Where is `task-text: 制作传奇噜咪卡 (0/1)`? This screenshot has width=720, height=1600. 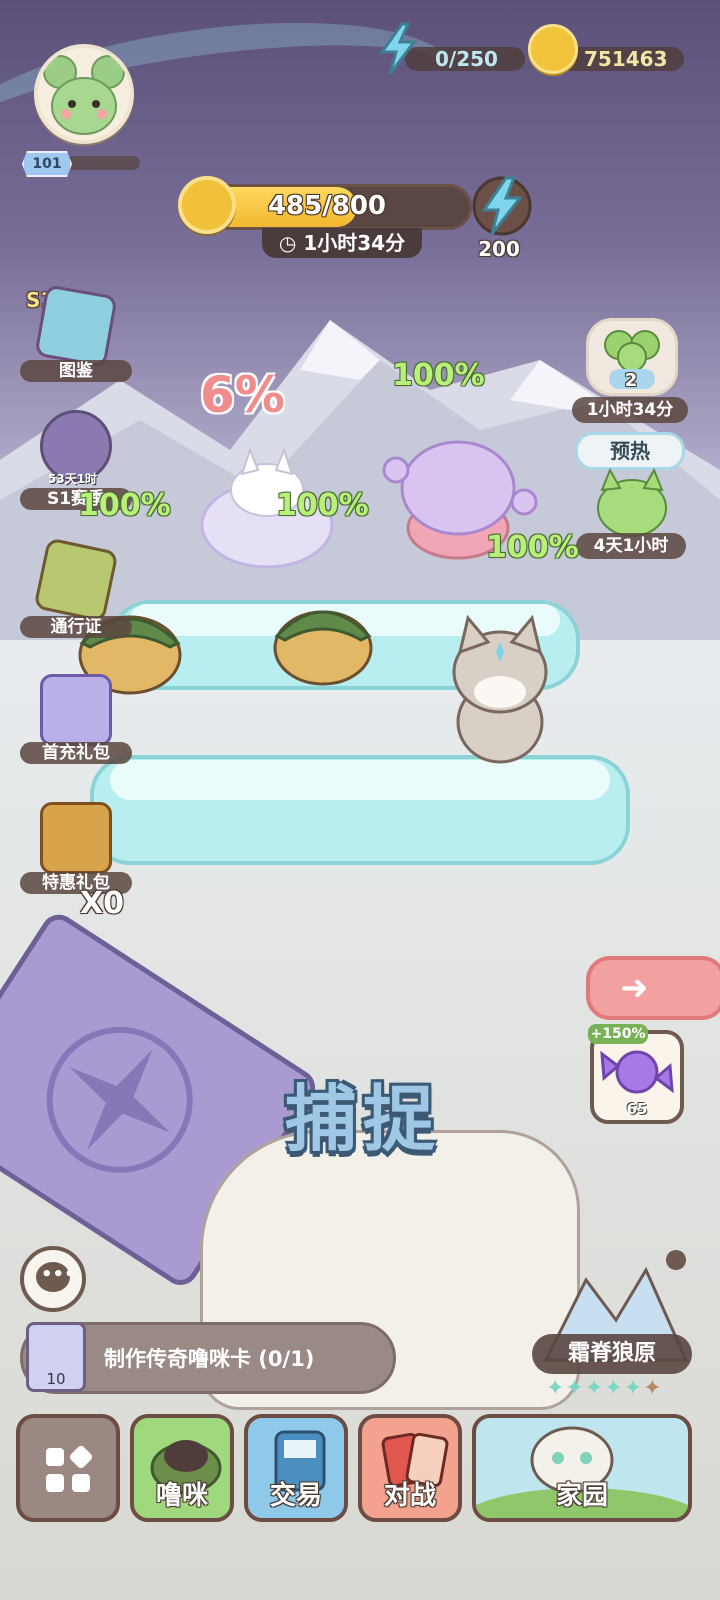 task-text: 制作传奇噜咪卡 (0/1) is located at coordinates (209, 1359).